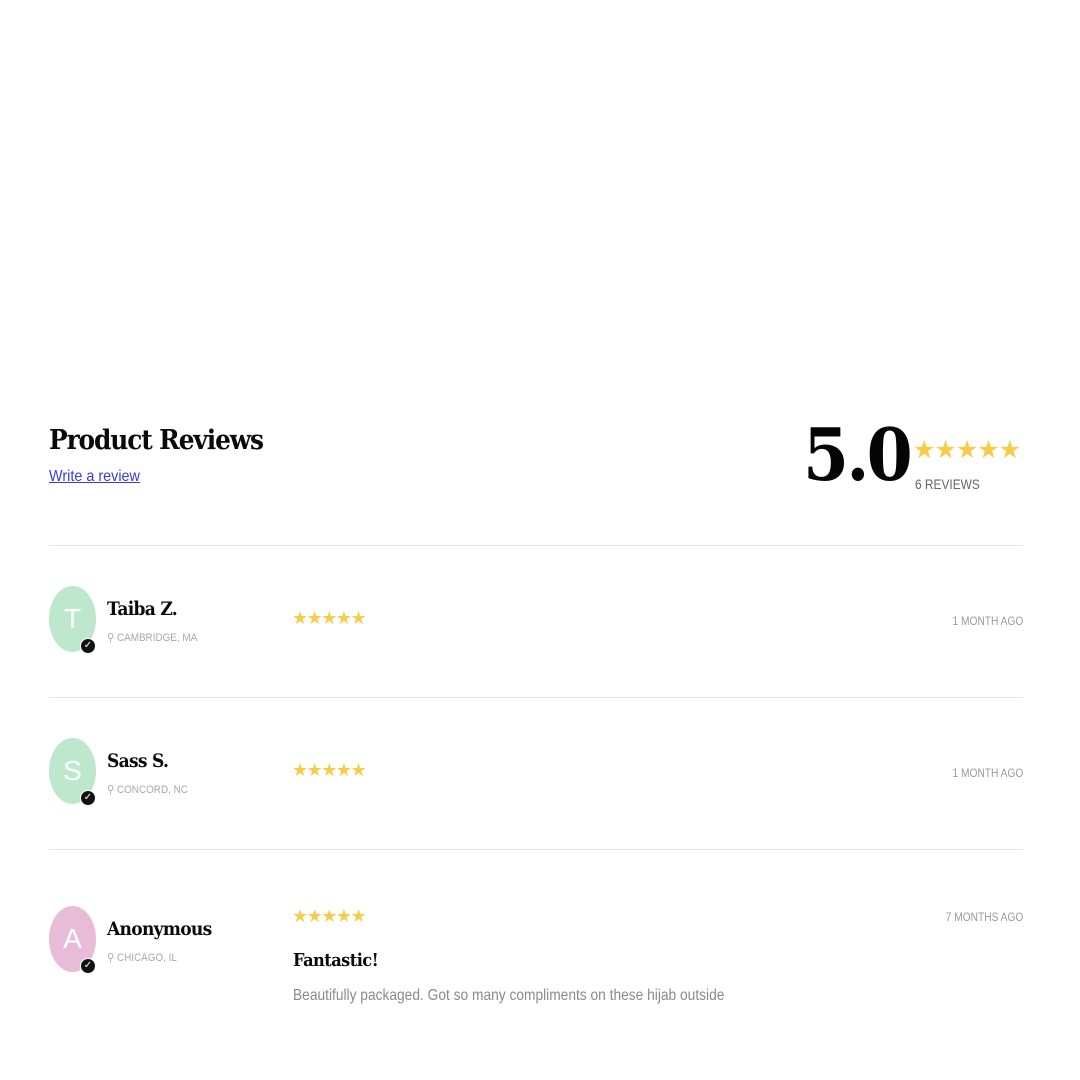 This screenshot has width=1080, height=1080. What do you see at coordinates (858, 454) in the screenshot?
I see `average-rating: 5.0` at bounding box center [858, 454].